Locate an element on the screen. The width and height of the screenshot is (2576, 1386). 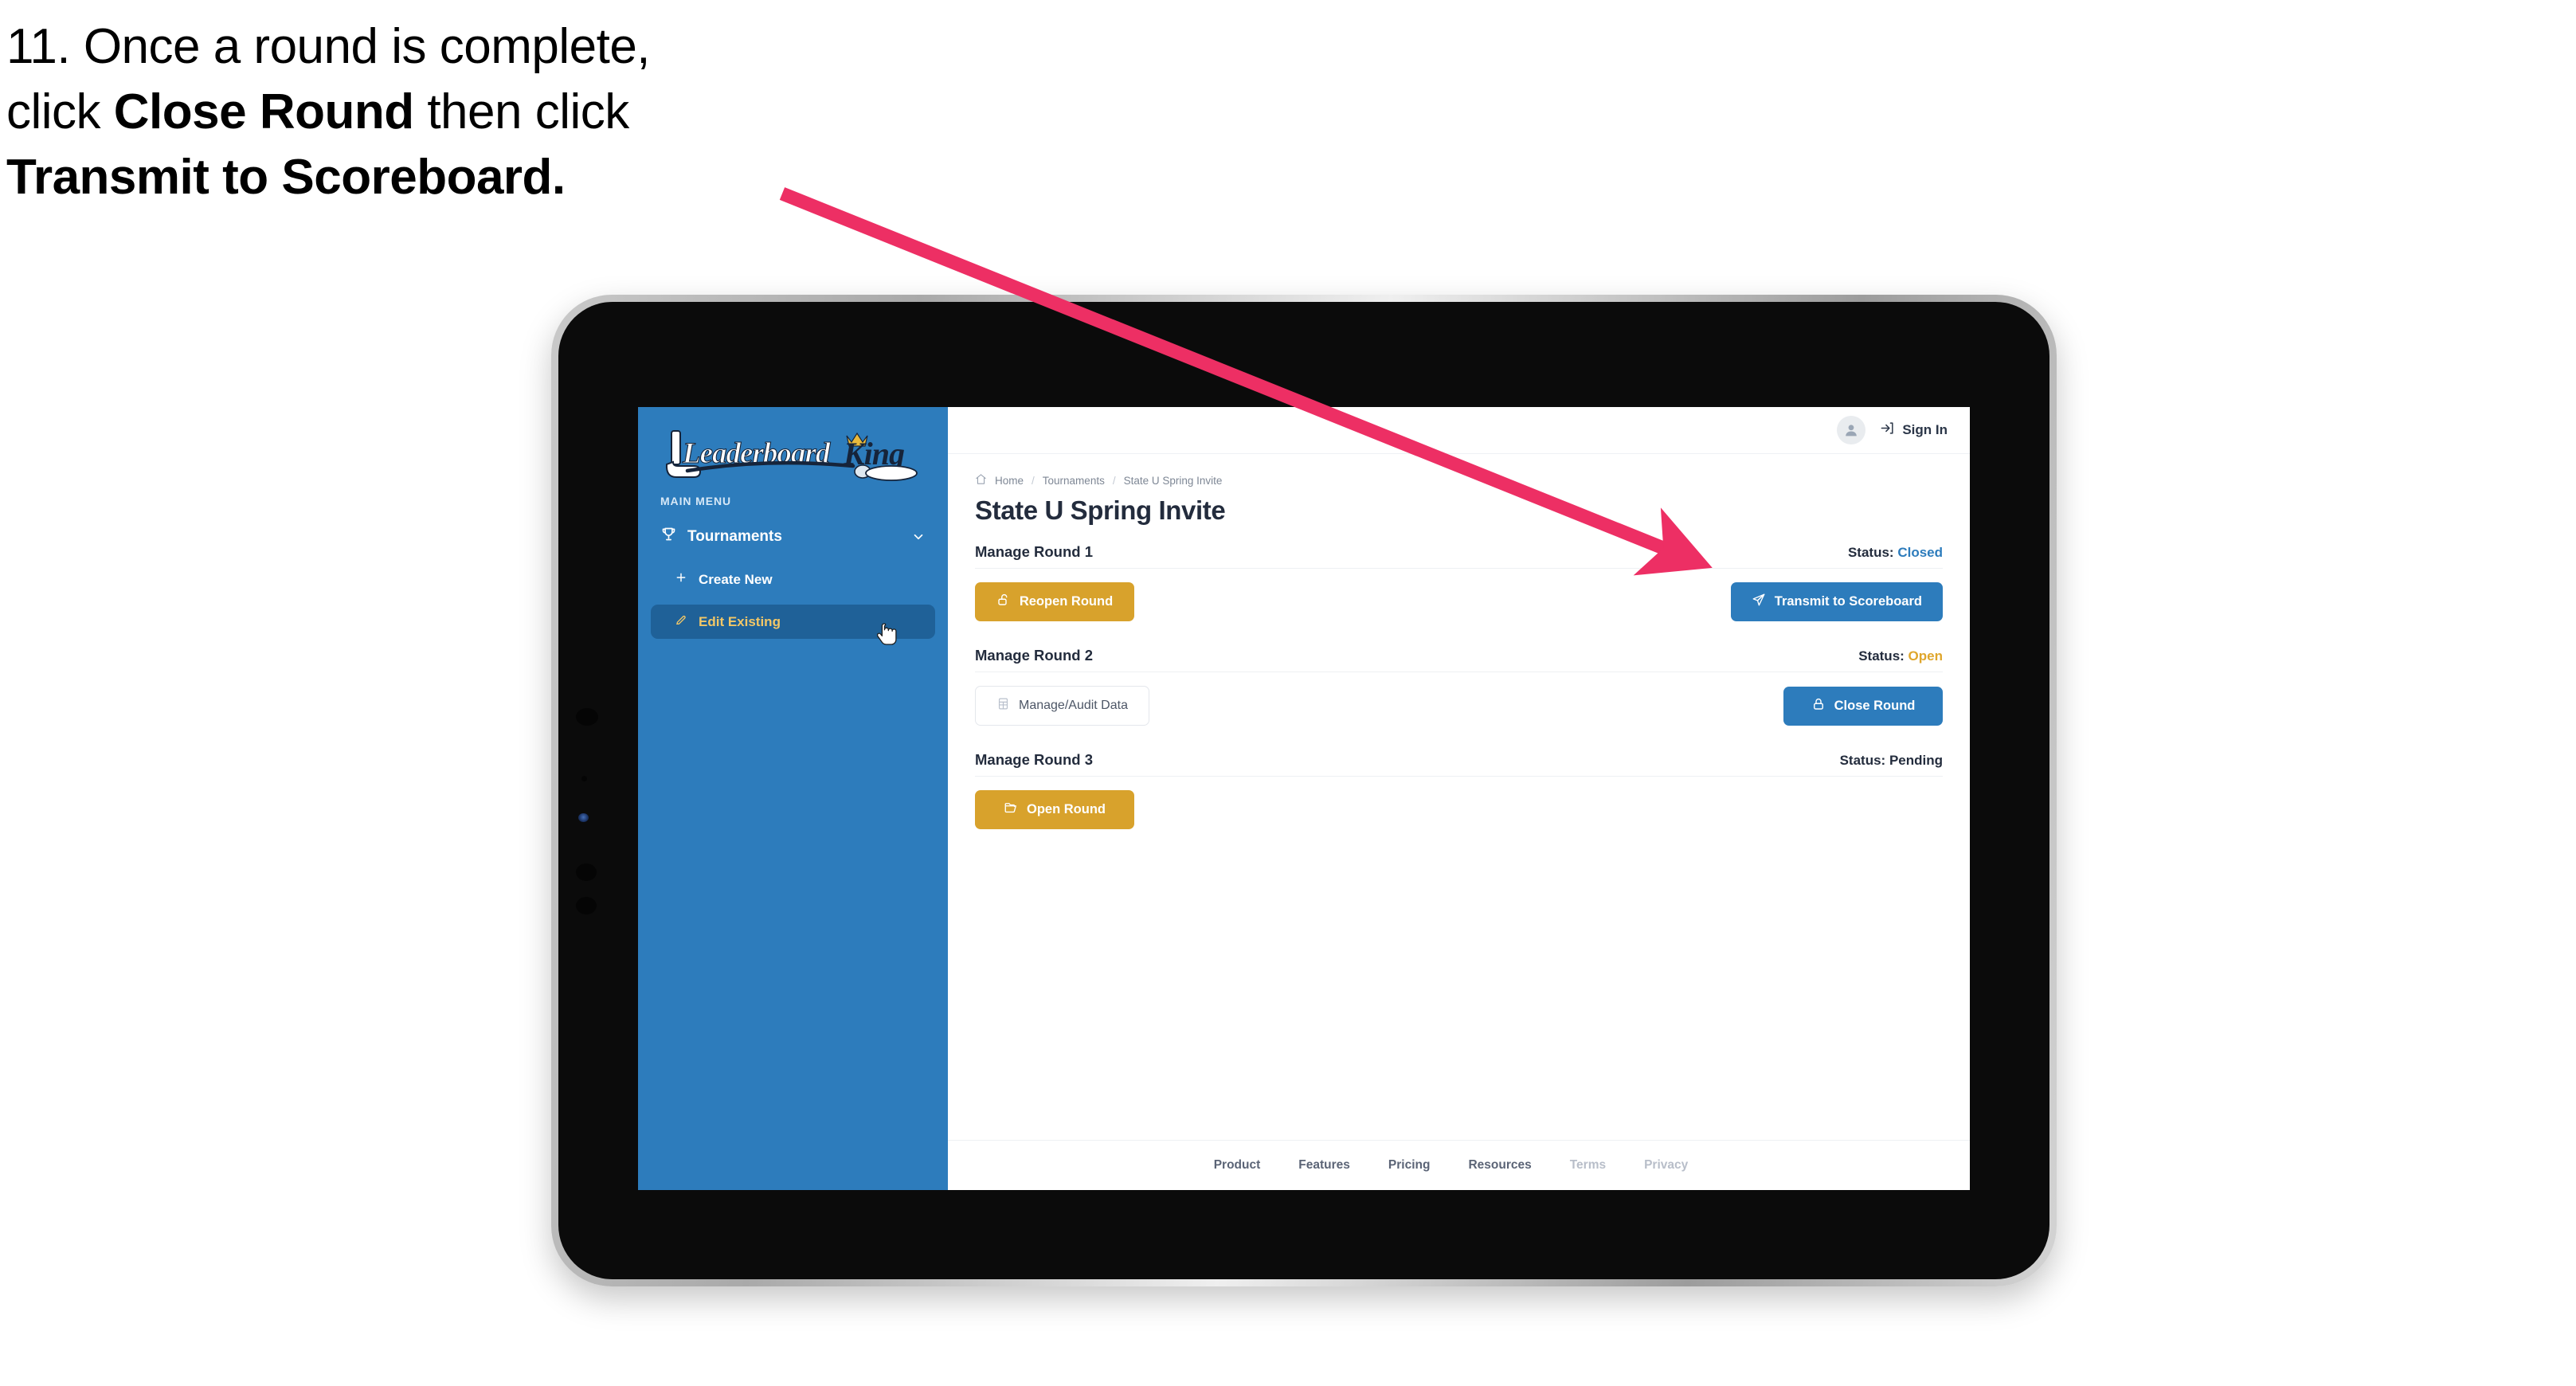
round-2-status-label: Status: is located at coordinates (1881, 656).